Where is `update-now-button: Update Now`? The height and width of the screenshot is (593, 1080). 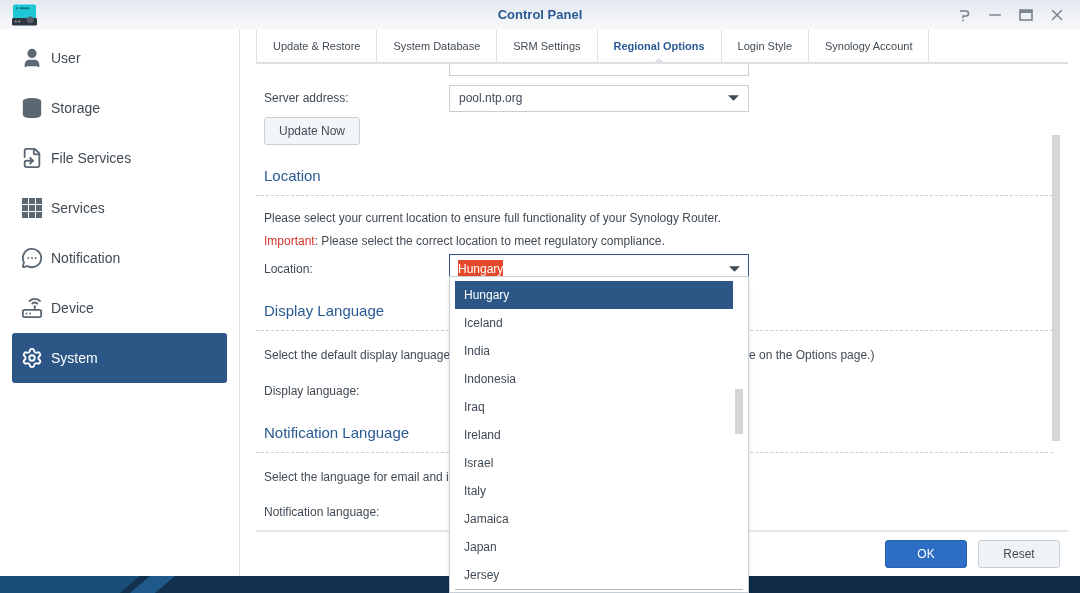
update-now-button: Update Now is located at coordinates (312, 131).